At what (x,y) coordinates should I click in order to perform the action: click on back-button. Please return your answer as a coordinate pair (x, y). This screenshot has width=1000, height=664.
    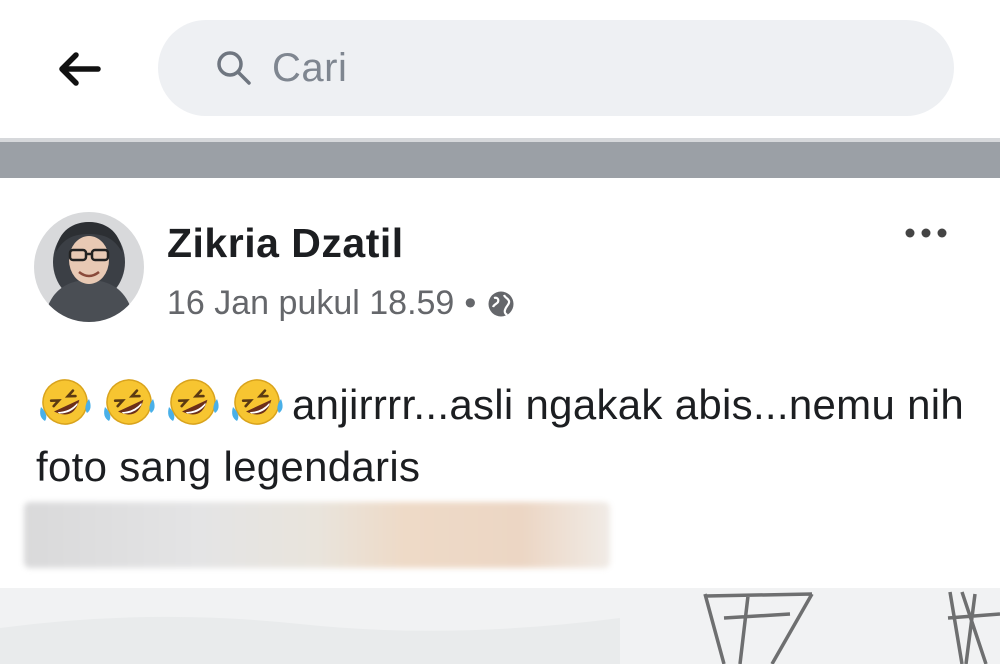
    Looking at the image, I should click on (78, 69).